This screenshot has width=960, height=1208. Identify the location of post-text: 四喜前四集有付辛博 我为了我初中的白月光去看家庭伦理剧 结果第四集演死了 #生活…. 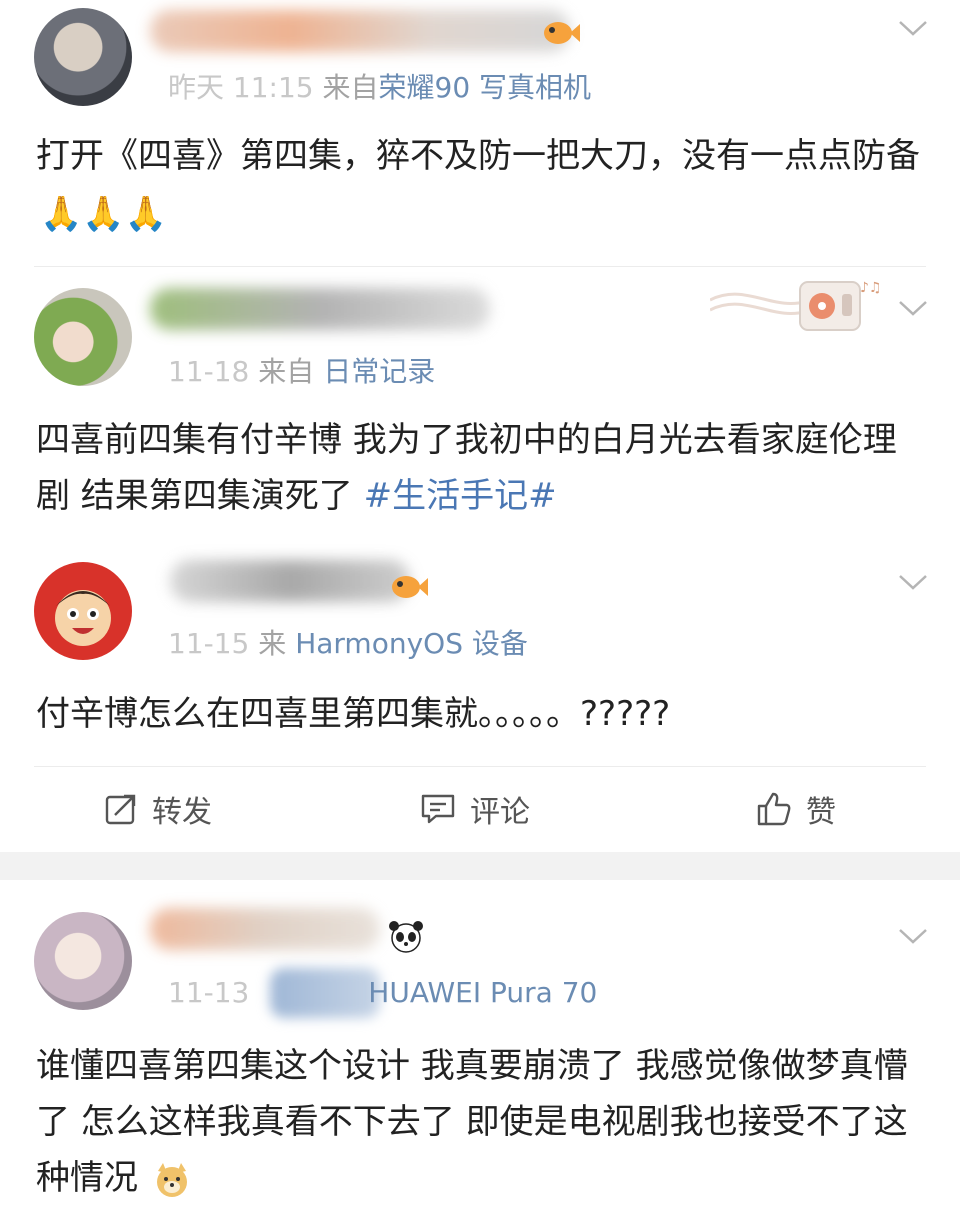
(481, 468).